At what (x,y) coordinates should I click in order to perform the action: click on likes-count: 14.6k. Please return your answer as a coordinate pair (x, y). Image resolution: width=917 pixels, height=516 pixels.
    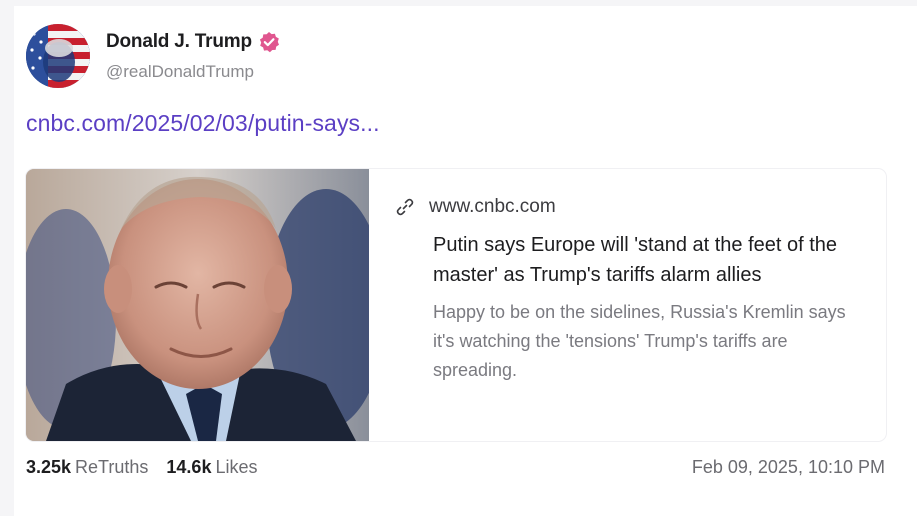
    Looking at the image, I should click on (189, 466).